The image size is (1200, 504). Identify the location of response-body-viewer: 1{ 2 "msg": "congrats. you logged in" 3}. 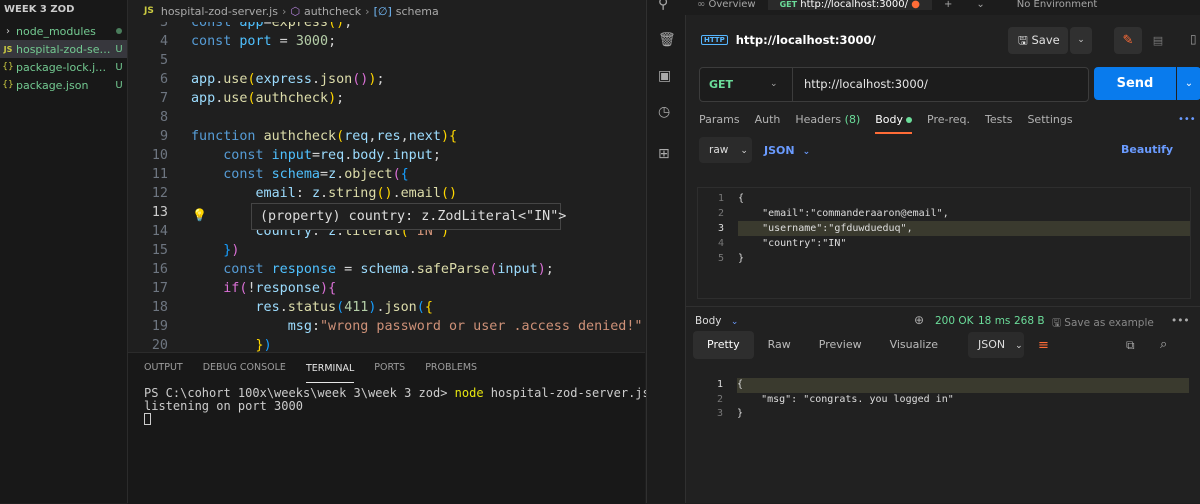
(943, 400).